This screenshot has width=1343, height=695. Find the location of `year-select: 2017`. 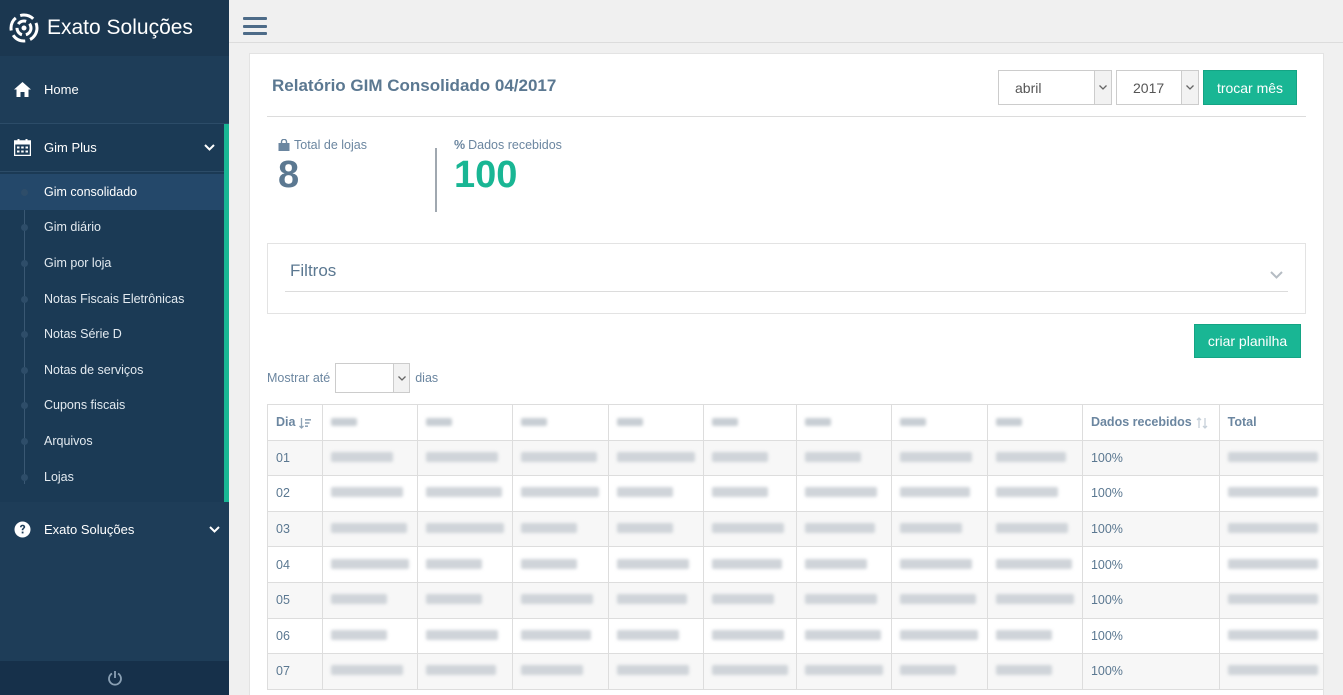

year-select: 2017 is located at coordinates (1157, 87).